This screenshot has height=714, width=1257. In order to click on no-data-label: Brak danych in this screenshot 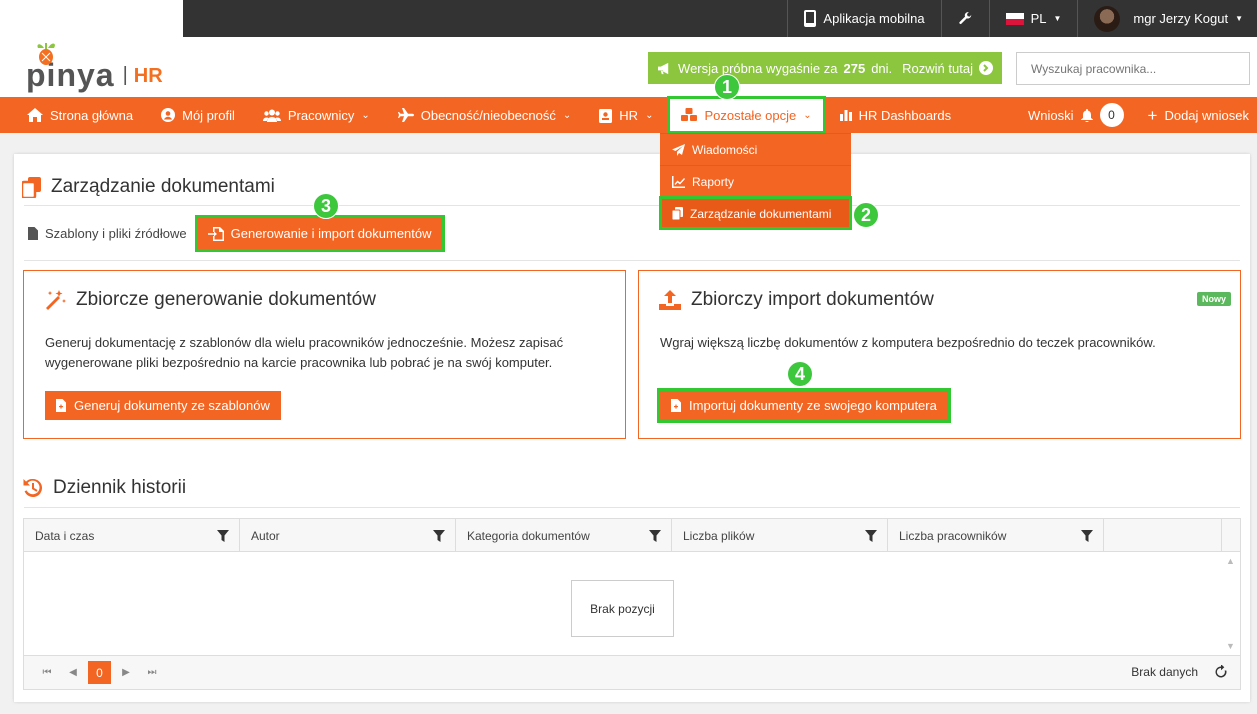, I will do `click(1164, 672)`.